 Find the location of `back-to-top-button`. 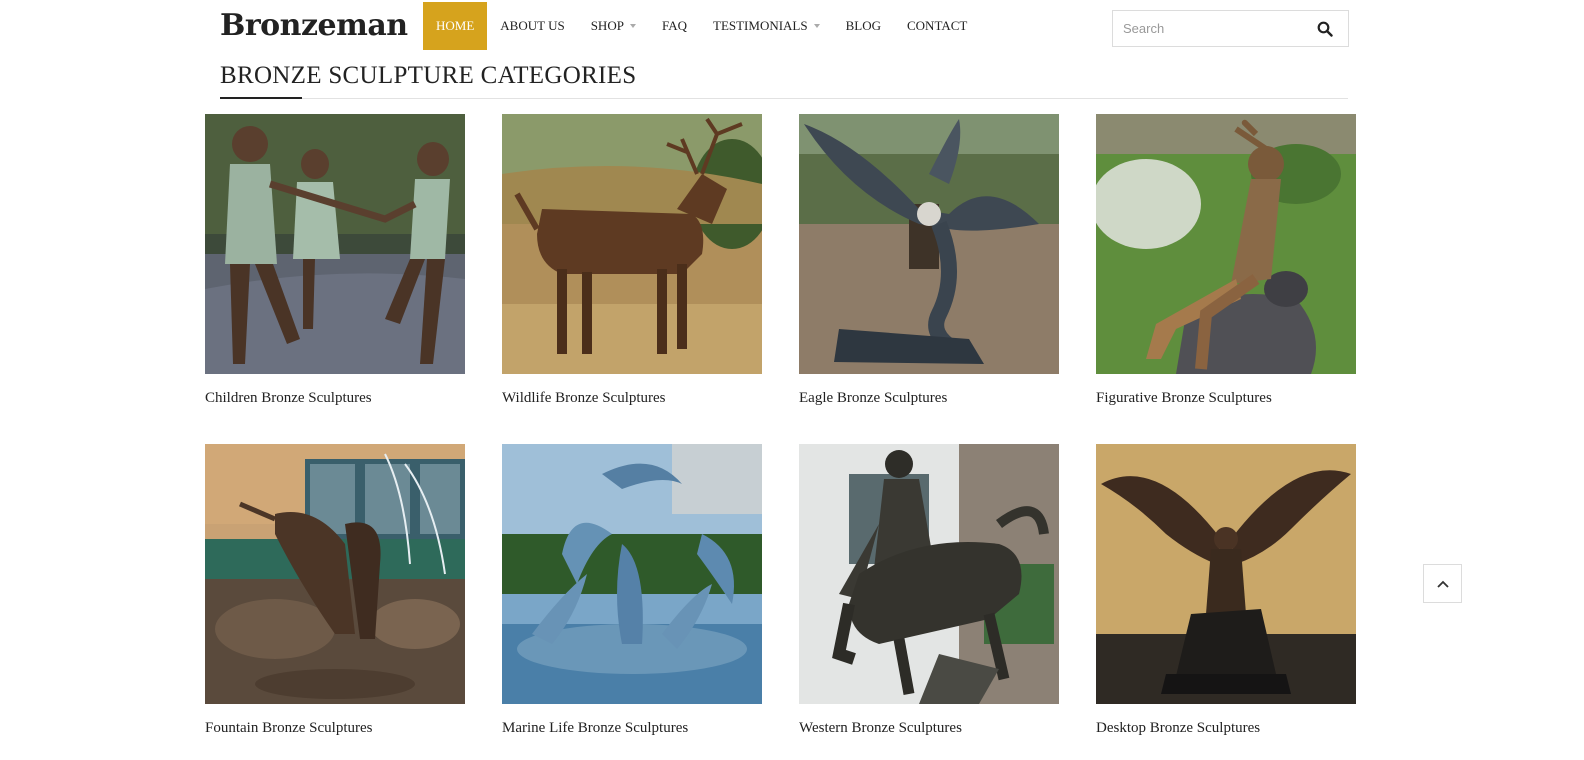

back-to-top-button is located at coordinates (1442, 583).